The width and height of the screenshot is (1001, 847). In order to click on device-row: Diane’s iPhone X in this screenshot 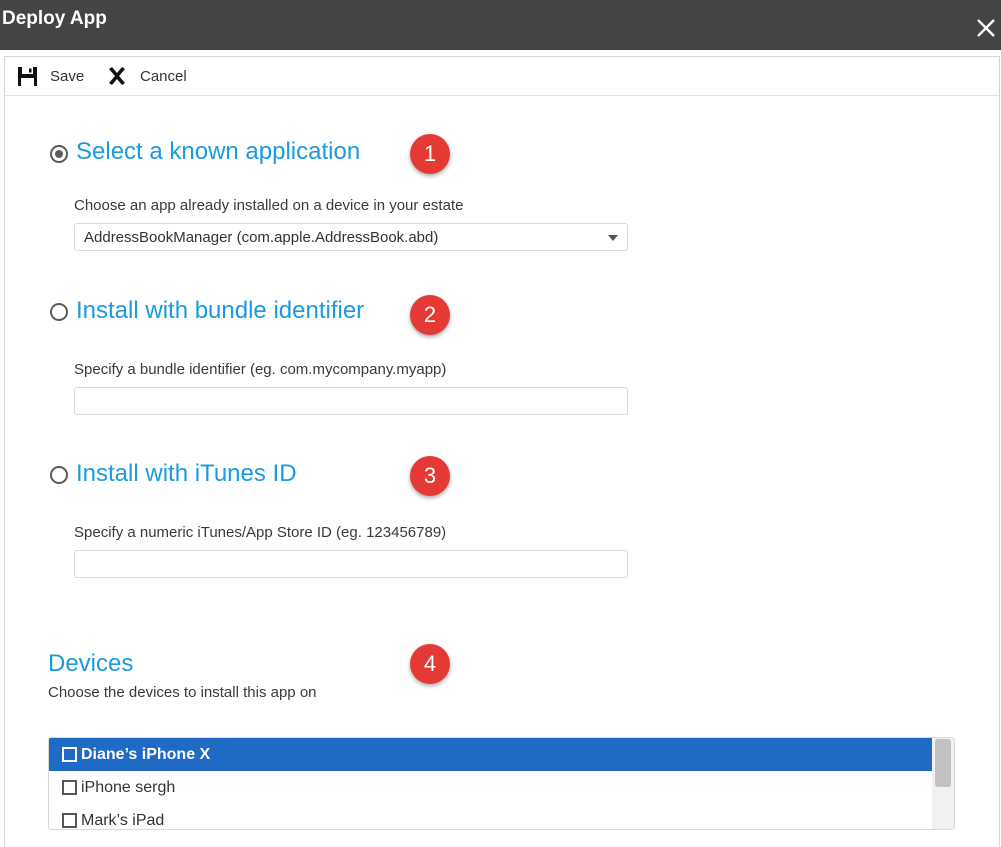, I will do `click(491, 754)`.